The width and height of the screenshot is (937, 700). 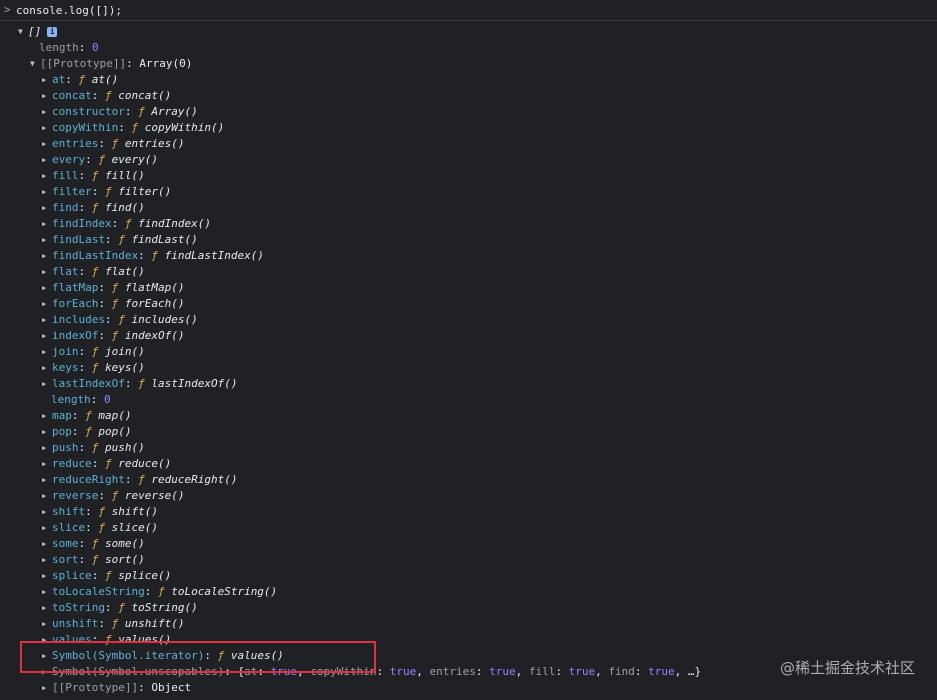 I want to click on tree-row-method: ▶ toLocaleString: ƒ toLocaleString(), so click(x=159, y=592).